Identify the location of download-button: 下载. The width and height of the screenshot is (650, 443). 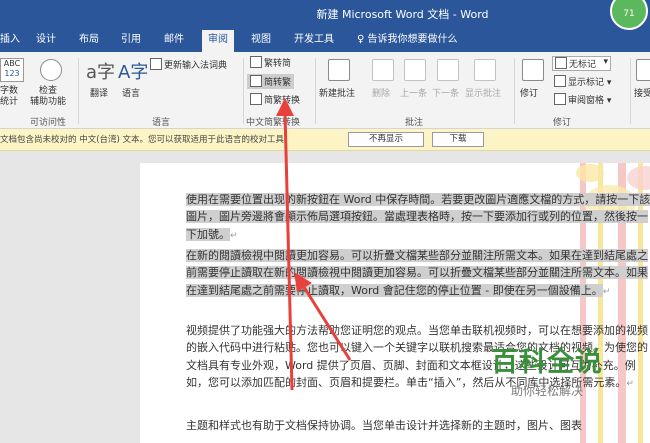
(458, 139).